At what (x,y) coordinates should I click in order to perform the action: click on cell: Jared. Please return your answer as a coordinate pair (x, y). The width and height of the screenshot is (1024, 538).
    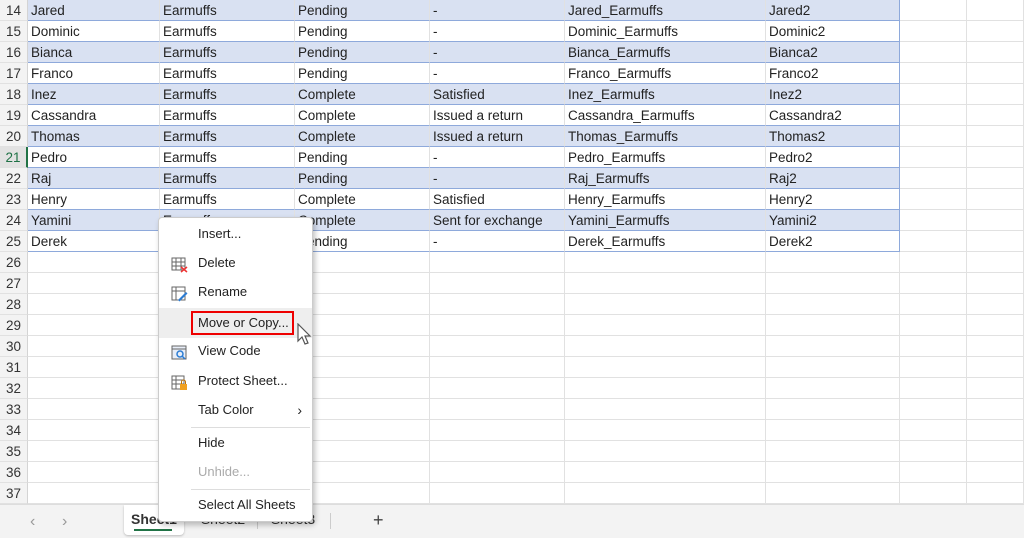
    Looking at the image, I should click on (94, 10).